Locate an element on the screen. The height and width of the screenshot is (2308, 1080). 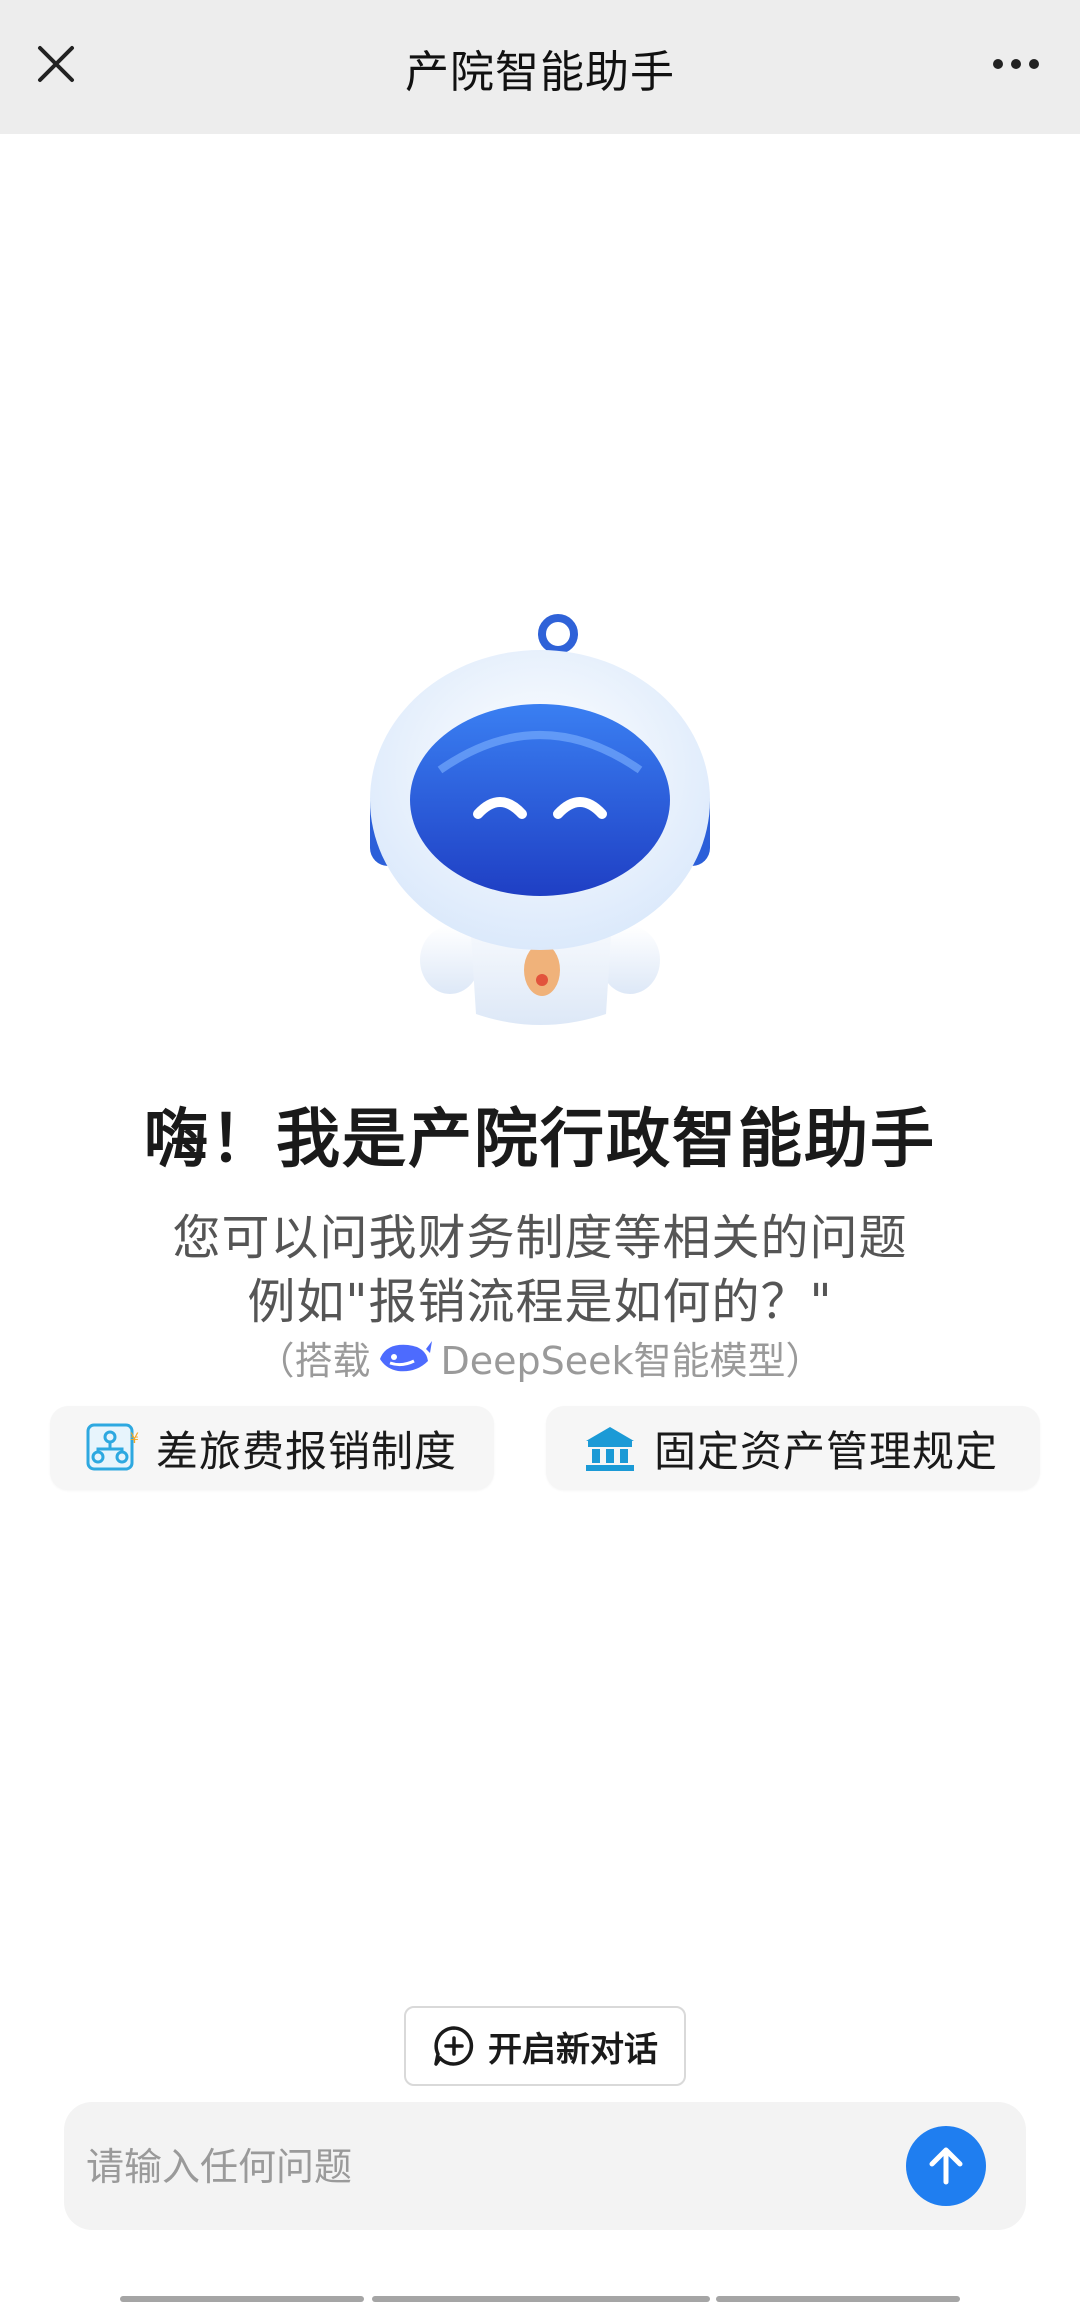
building-icon is located at coordinates (610, 1448).